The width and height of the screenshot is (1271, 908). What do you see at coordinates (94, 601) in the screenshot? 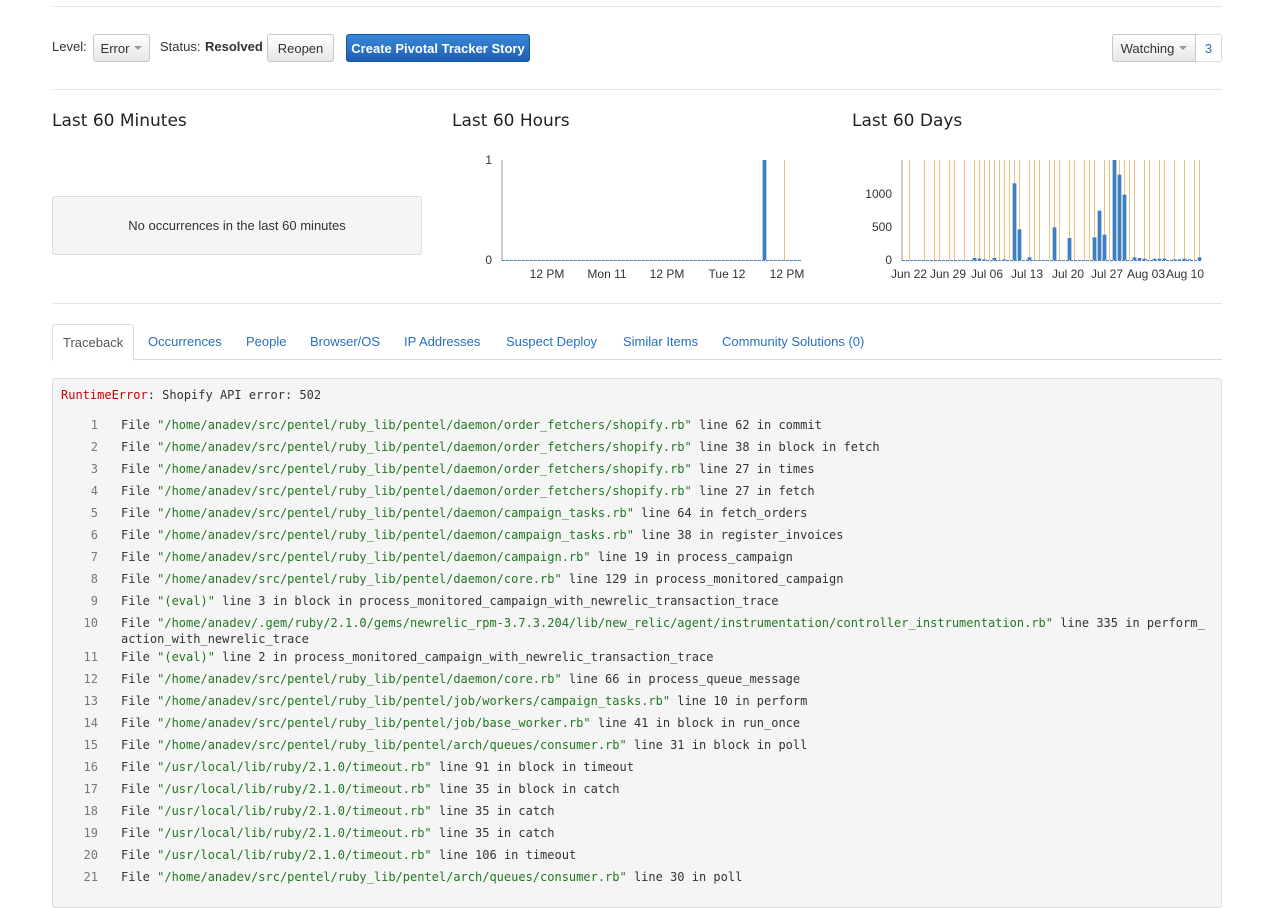
I see `frame-number: 9` at bounding box center [94, 601].